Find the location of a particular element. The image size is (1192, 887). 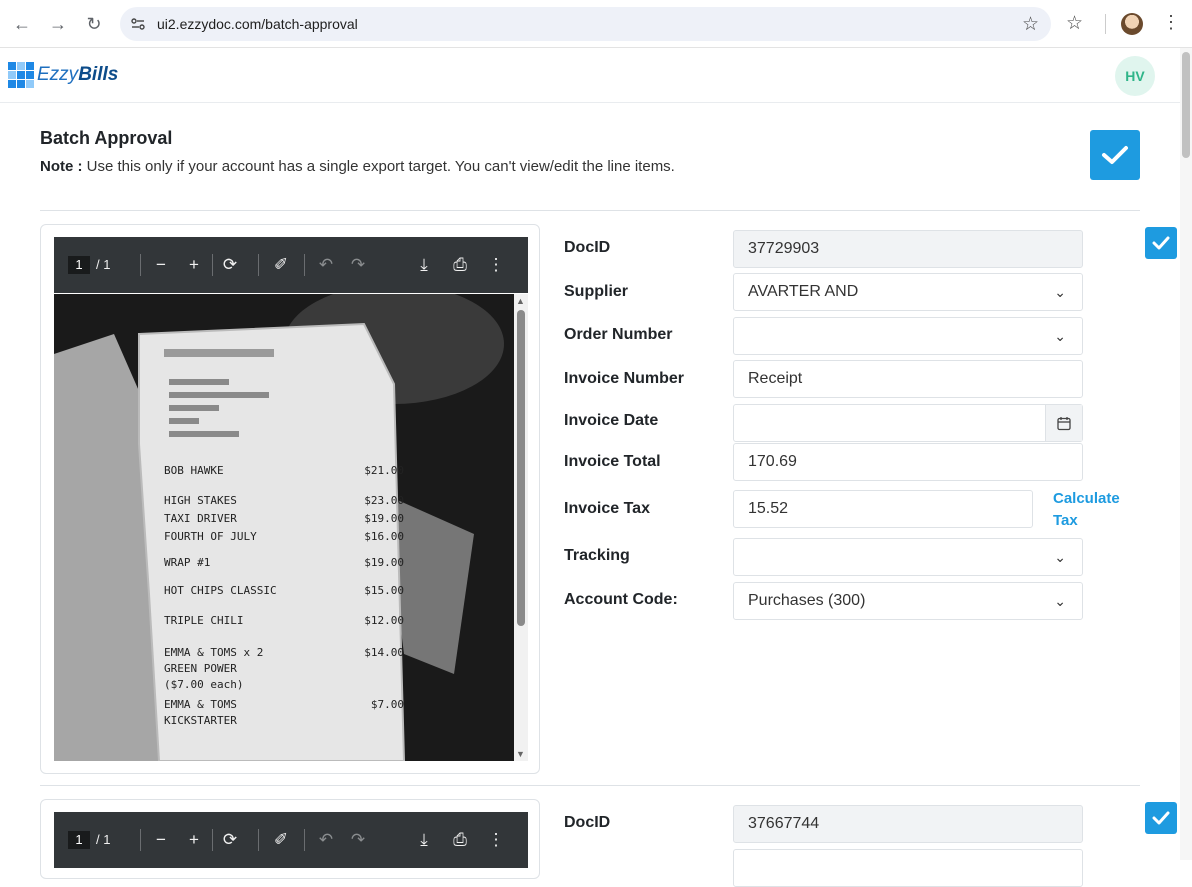

account-code-value: Purchases (300) is located at coordinates (807, 600).